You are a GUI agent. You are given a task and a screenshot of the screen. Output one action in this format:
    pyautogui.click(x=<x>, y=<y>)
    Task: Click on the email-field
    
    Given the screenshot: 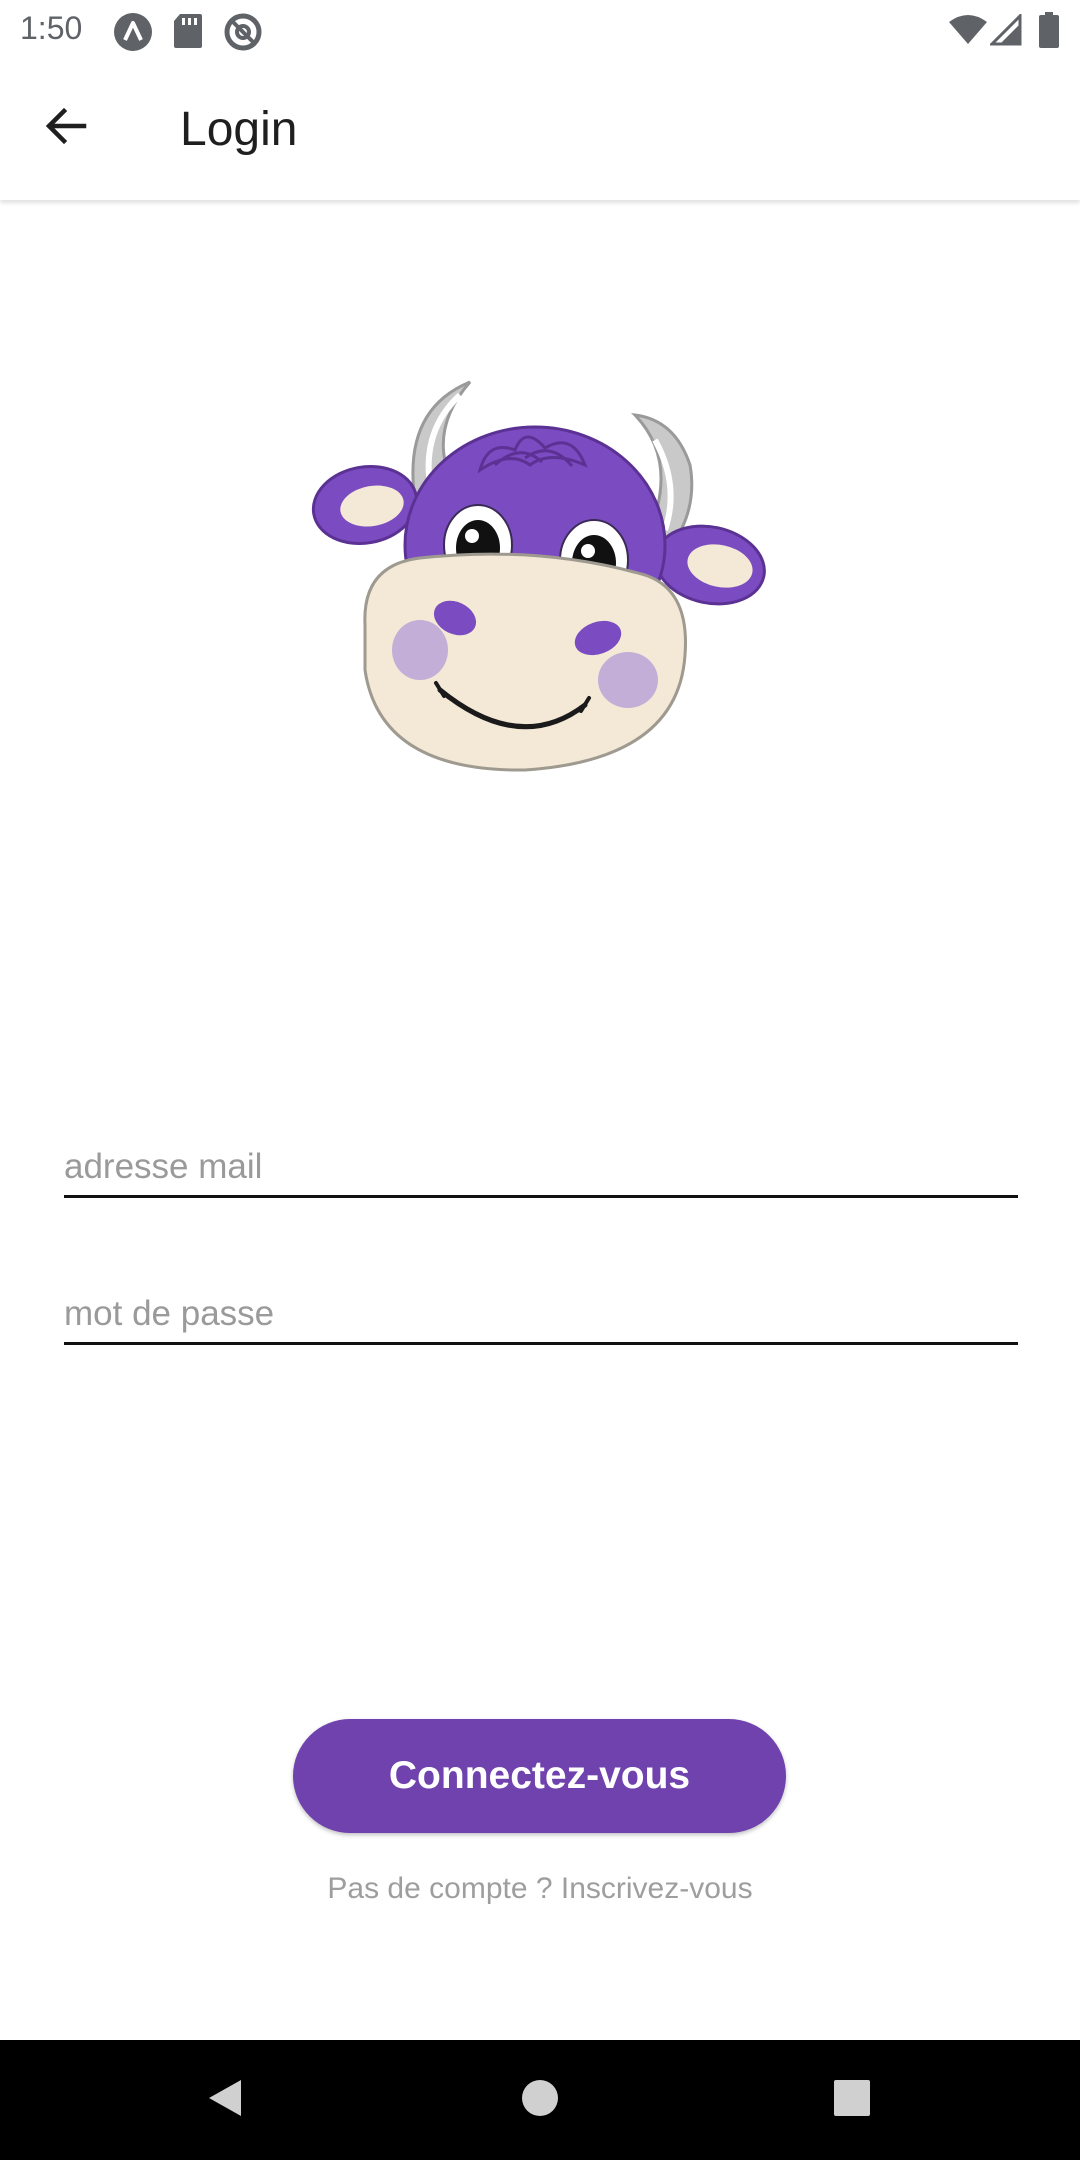 What is the action you would take?
    pyautogui.click(x=541, y=1156)
    